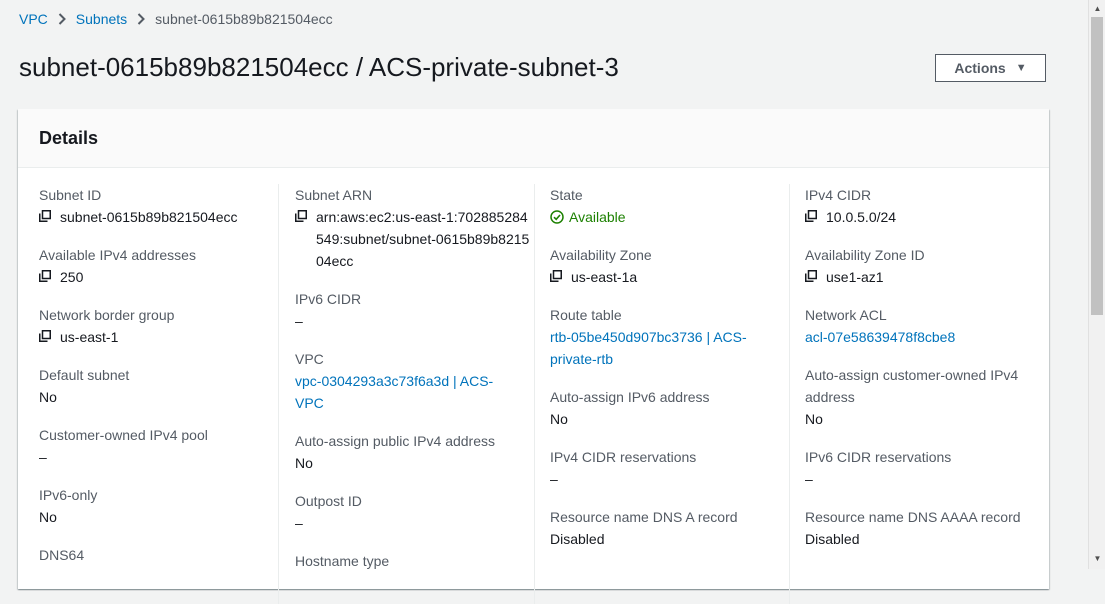  I want to click on field-value: Available, so click(668, 217).